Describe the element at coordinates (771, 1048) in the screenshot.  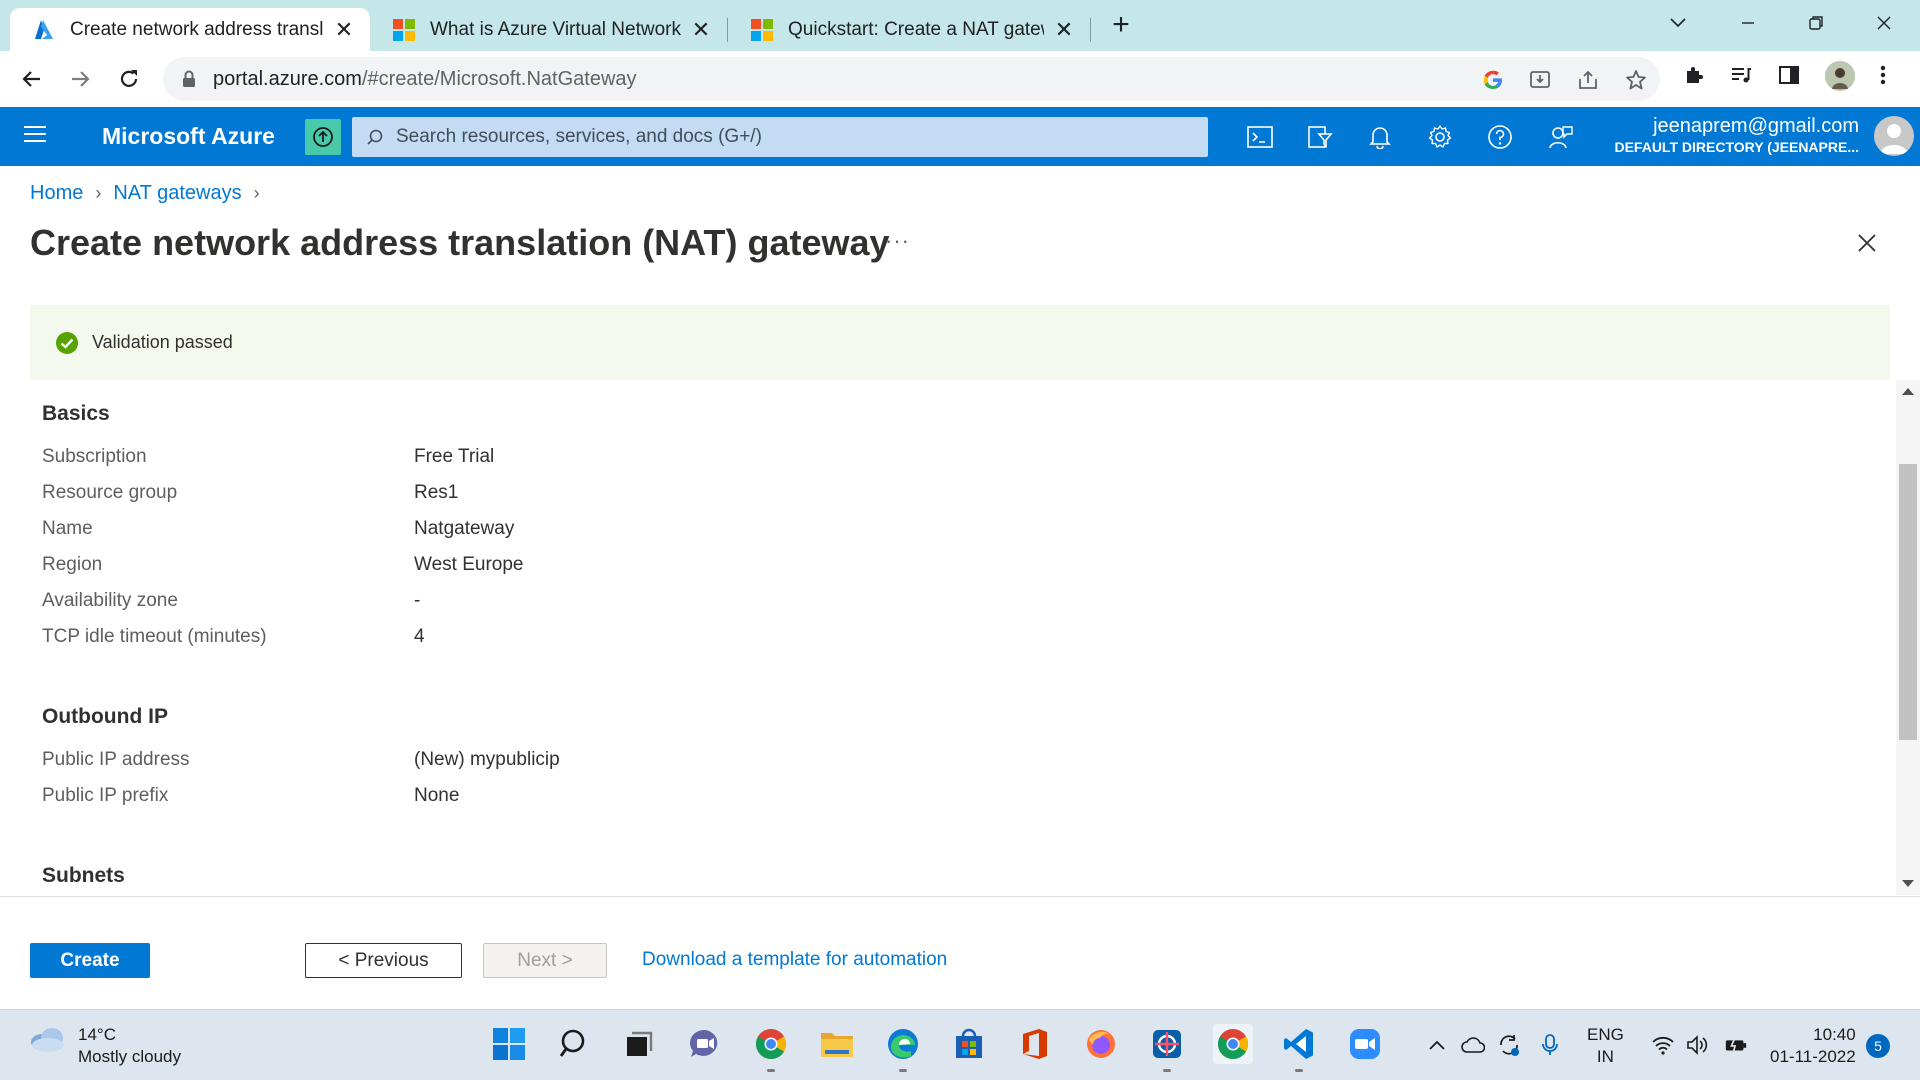
I see `chrome-taskbar-button` at that location.